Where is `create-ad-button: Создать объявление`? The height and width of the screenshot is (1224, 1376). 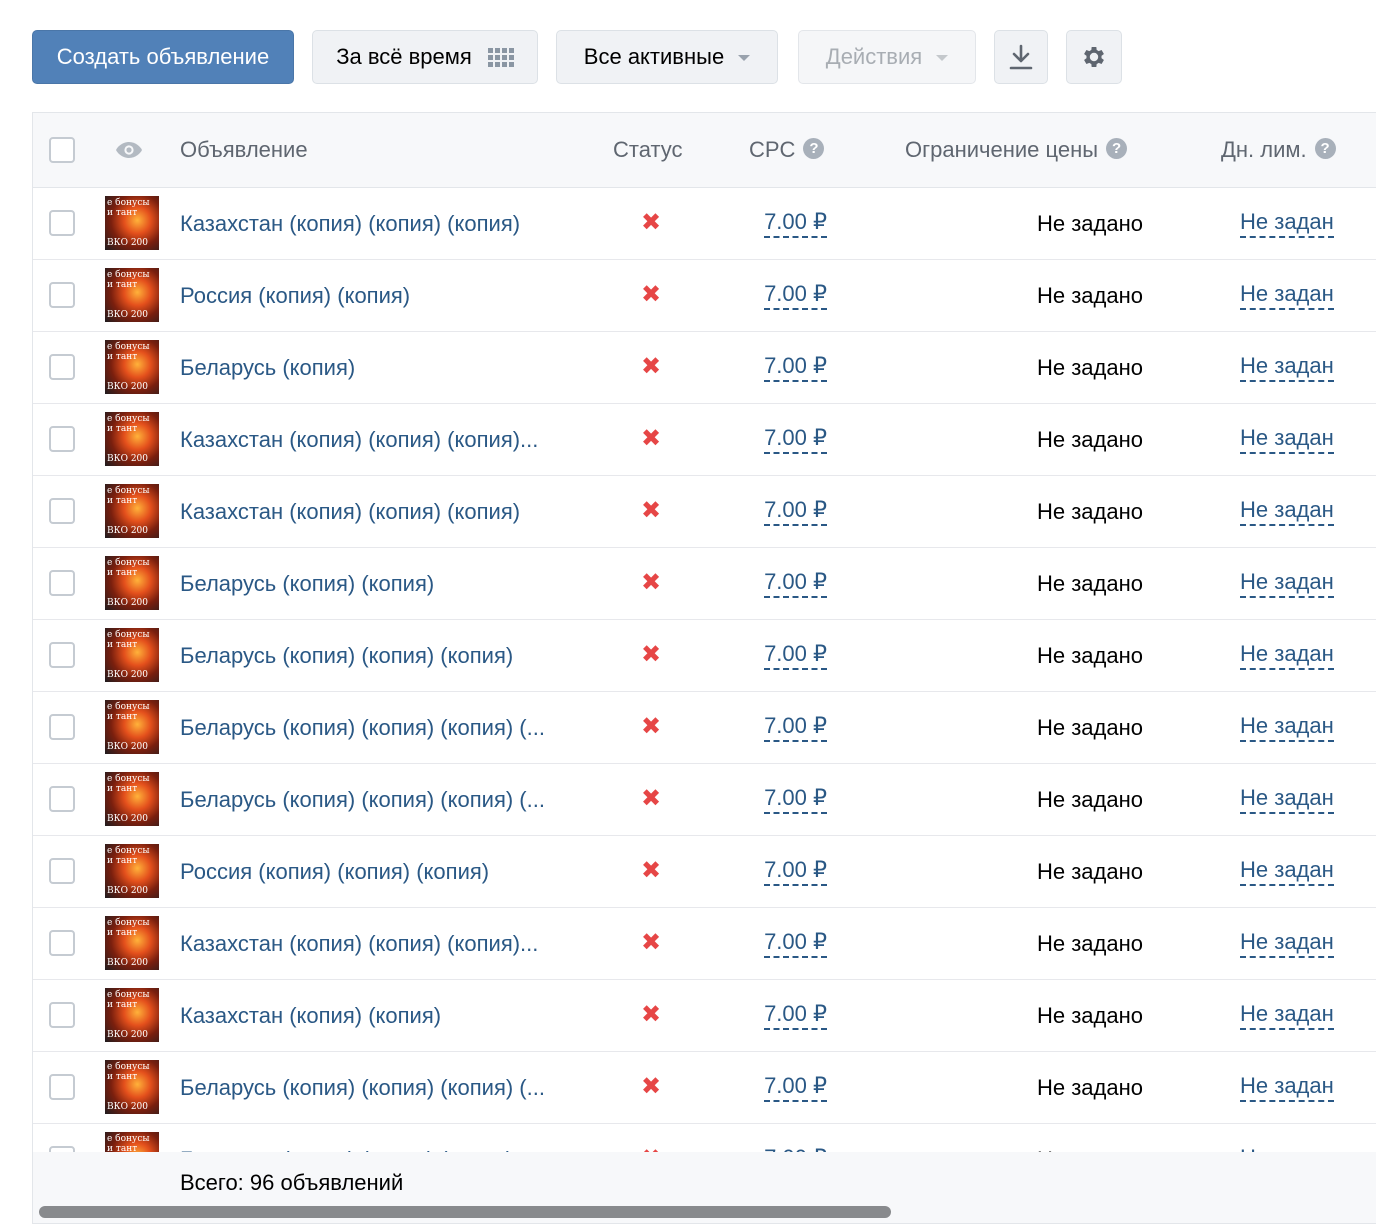
create-ad-button: Создать объявление is located at coordinates (163, 57).